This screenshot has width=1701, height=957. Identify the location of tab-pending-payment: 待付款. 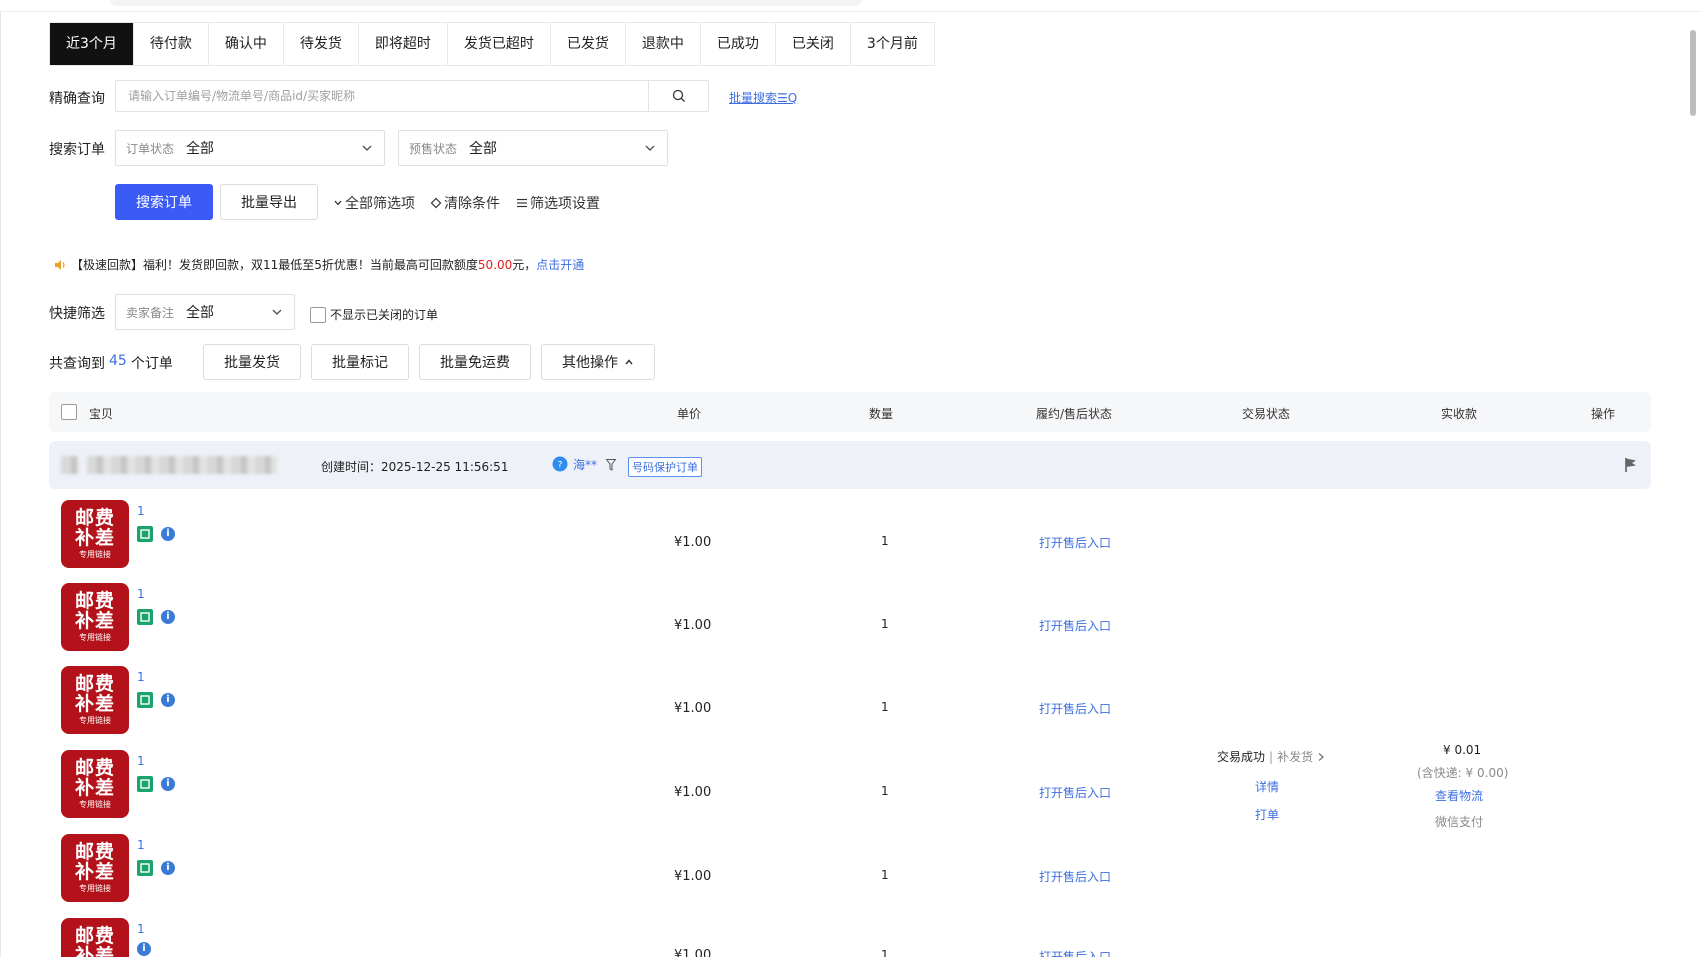
(171, 44).